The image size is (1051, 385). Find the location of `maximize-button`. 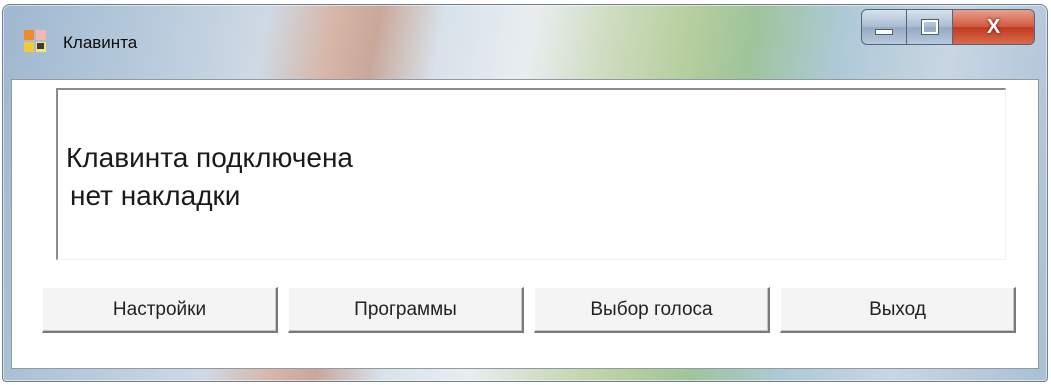

maximize-button is located at coordinates (930, 27).